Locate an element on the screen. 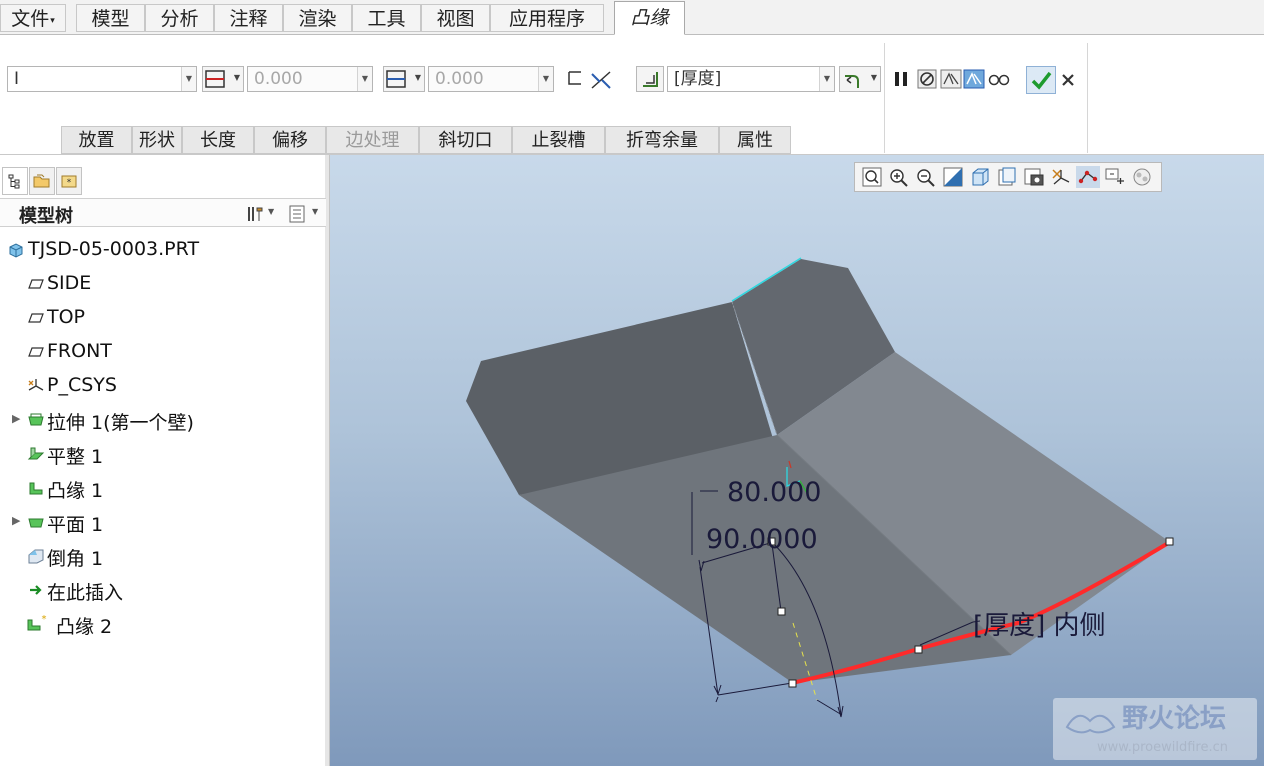 Image resolution: width=1264 pixels, height=766 pixels. settings-tools-icon is located at coordinates (255, 214).